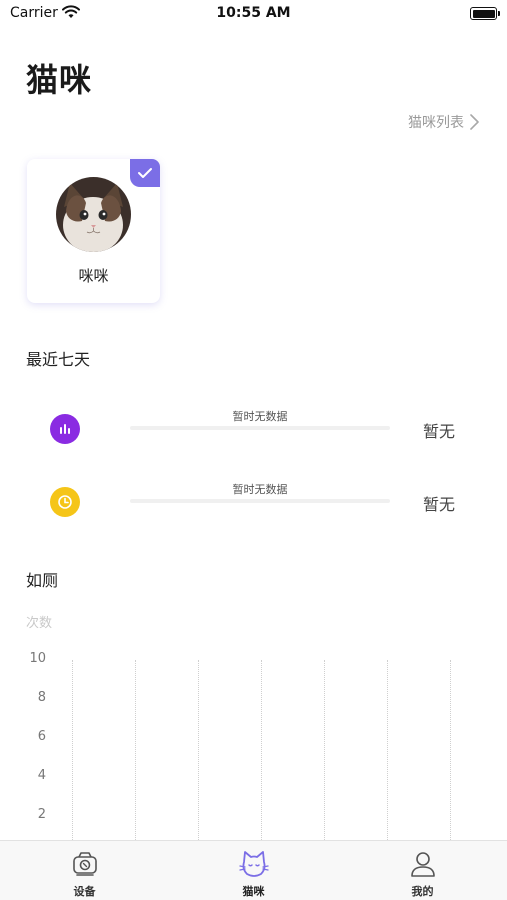 This screenshot has width=507, height=900. I want to click on stat-row-frequency: 暂时无数据 暂无, so click(253, 429).